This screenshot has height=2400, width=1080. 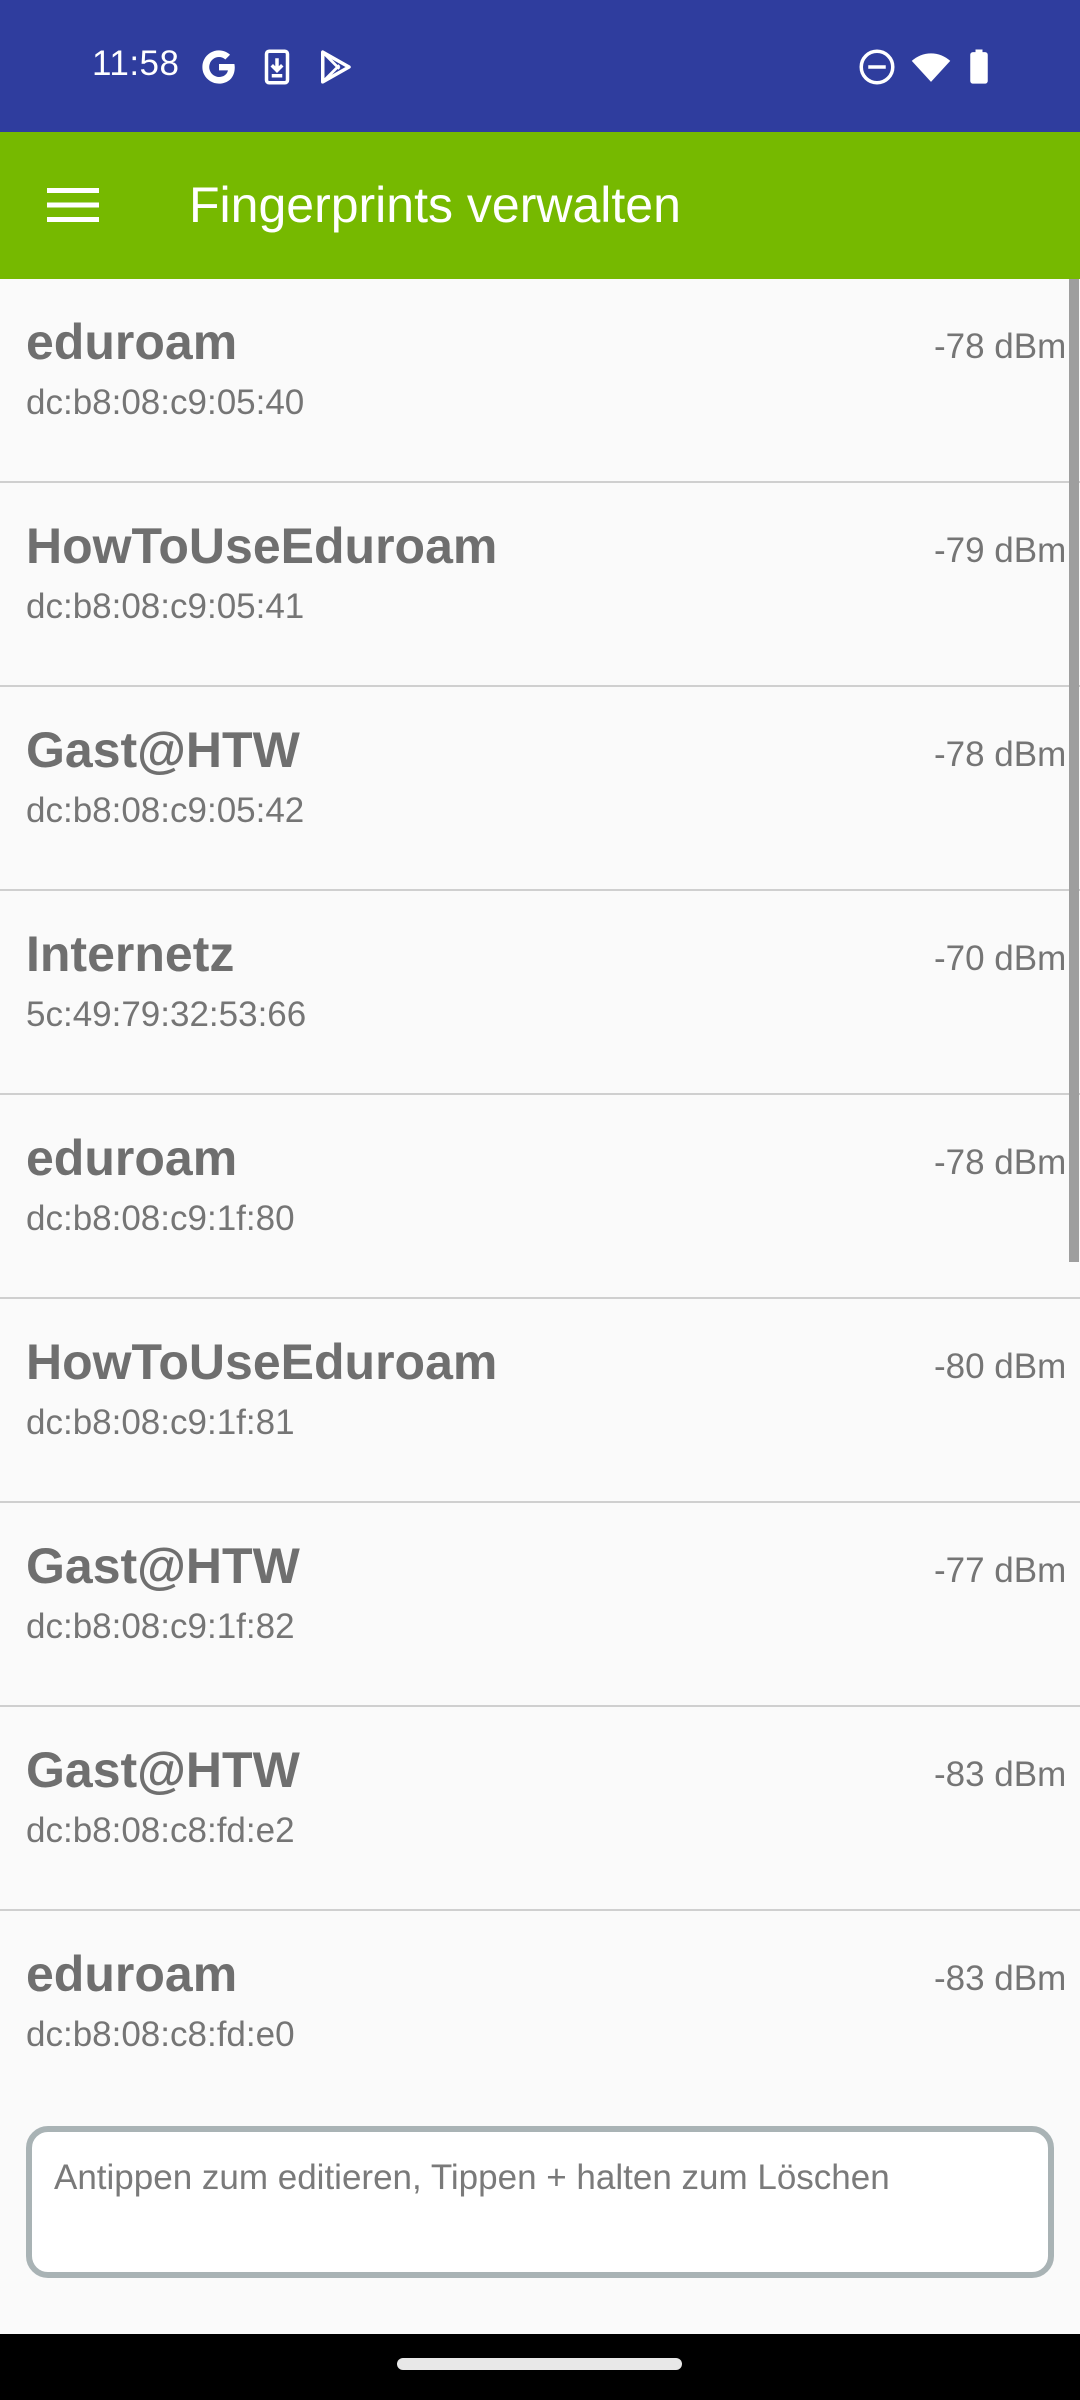 I want to click on wifi-icon, so click(x=931, y=67).